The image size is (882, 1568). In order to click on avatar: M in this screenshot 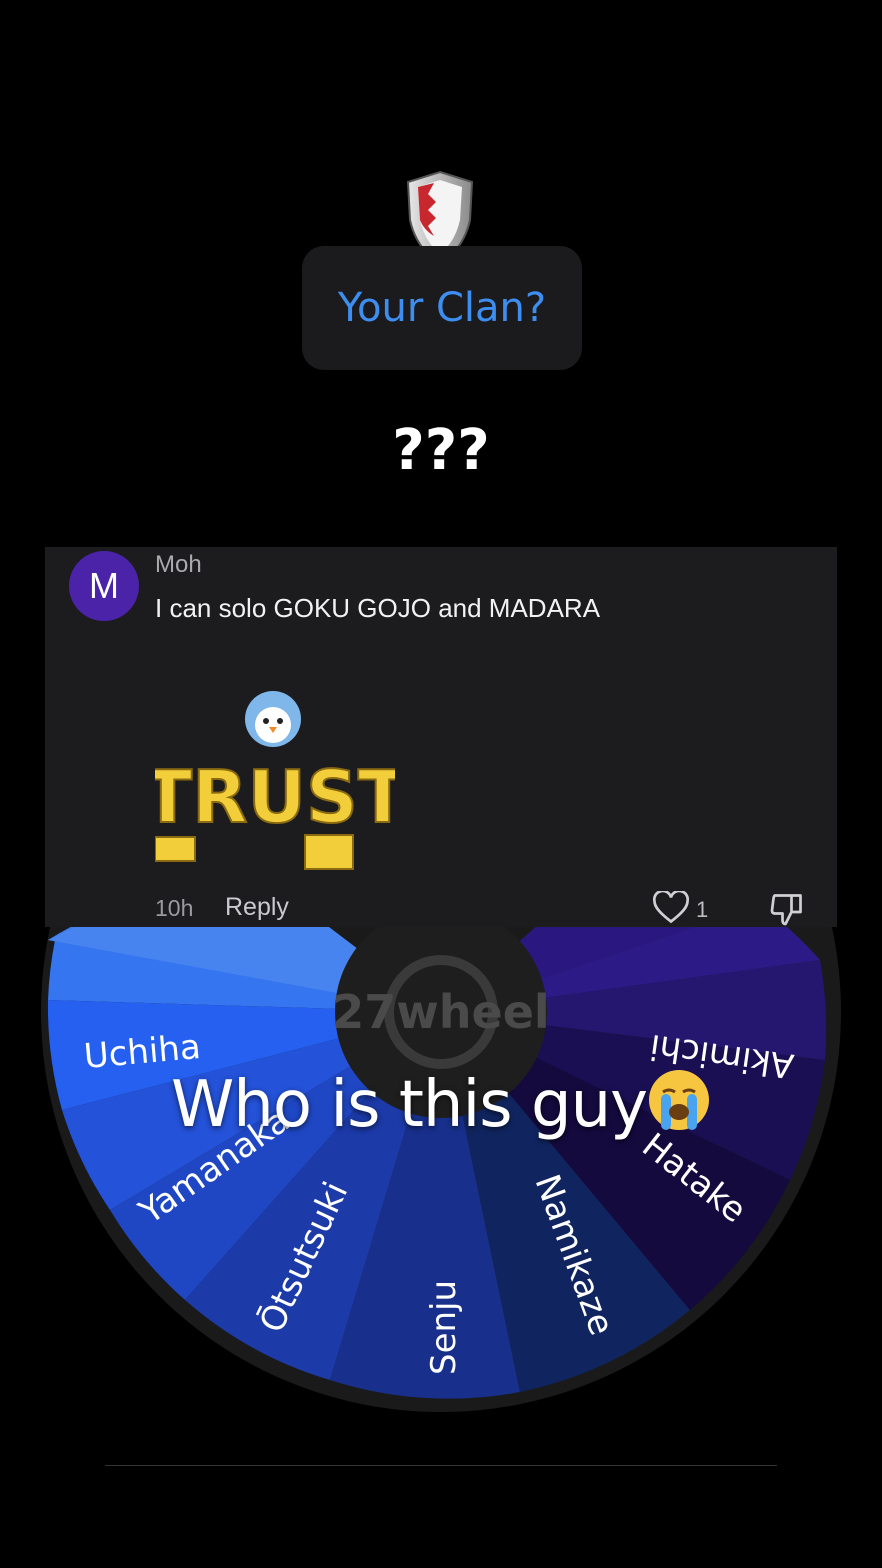, I will do `click(104, 586)`.